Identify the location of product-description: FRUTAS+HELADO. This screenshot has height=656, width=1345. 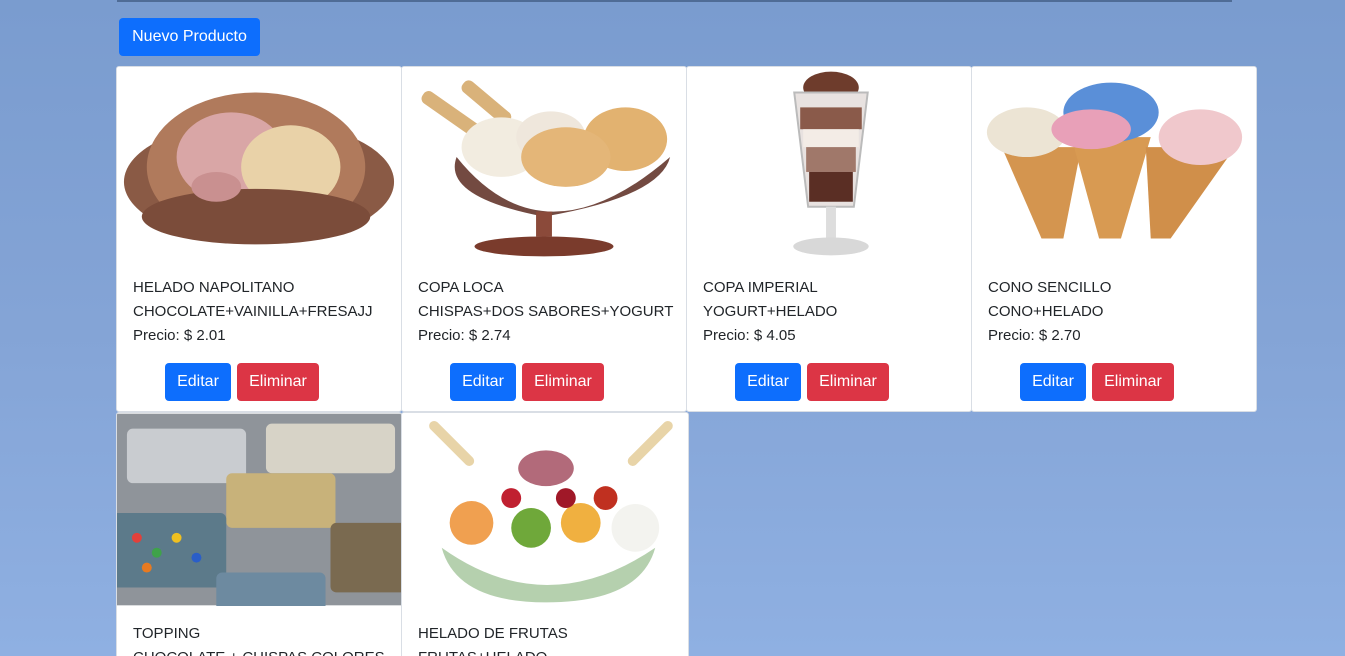
(549, 651).